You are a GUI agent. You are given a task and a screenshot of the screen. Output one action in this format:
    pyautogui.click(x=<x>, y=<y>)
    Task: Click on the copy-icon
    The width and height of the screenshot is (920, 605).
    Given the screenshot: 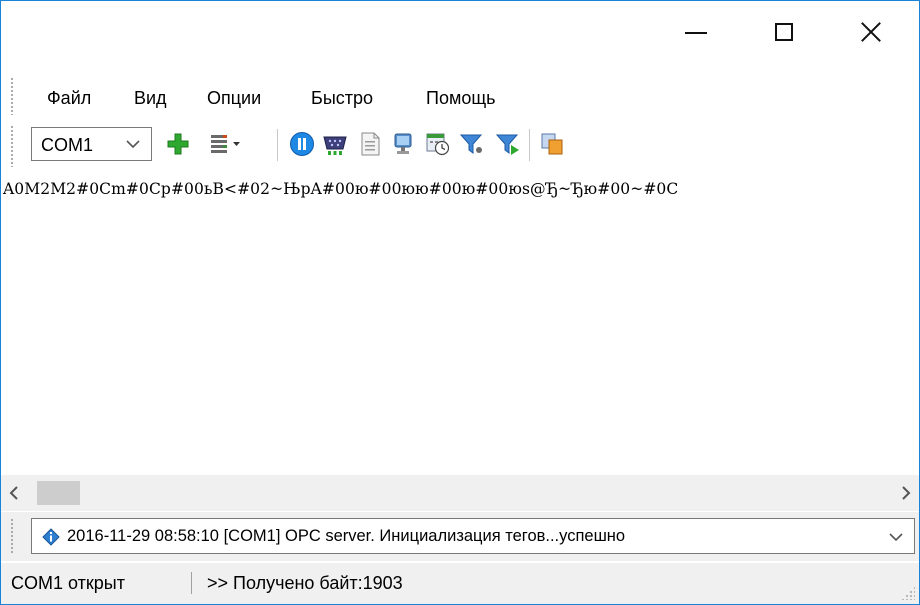 What is the action you would take?
    pyautogui.click(x=552, y=144)
    